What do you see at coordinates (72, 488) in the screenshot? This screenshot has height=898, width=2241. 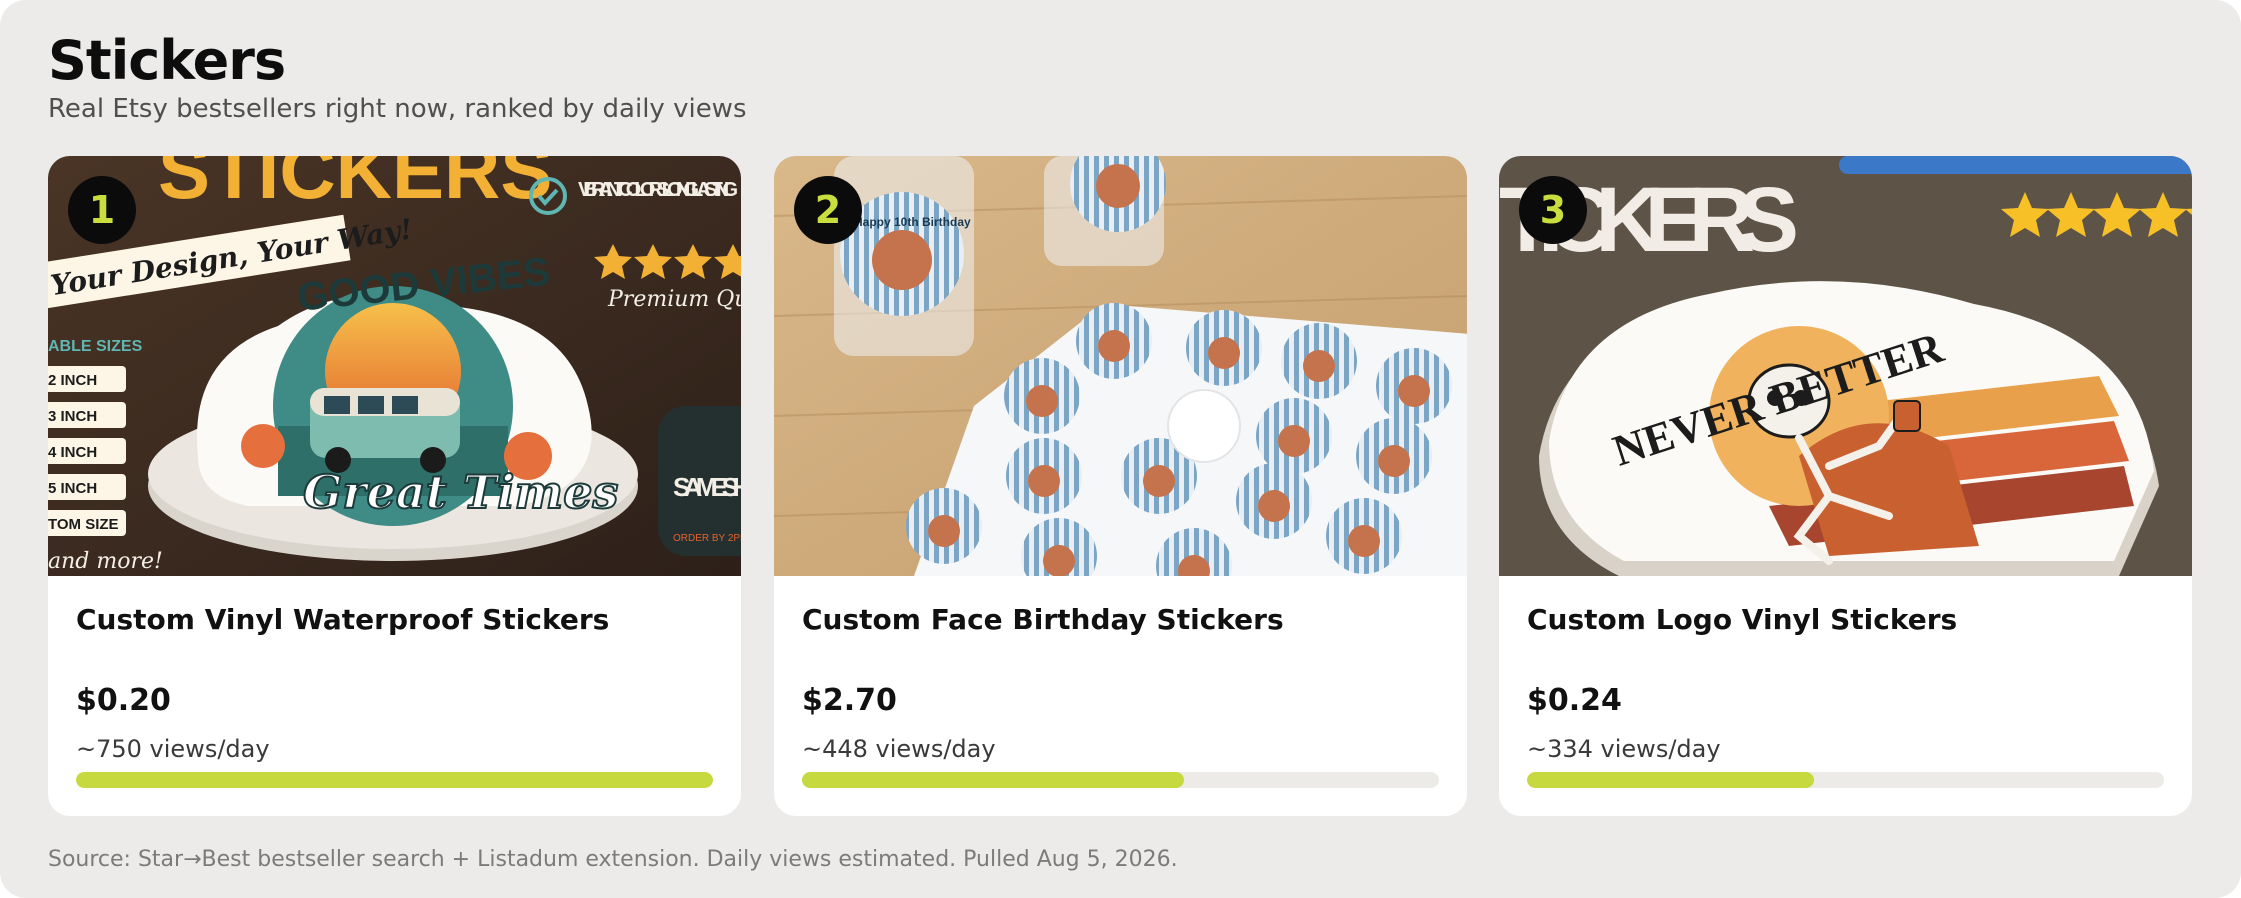 I see `image-size-3: 5 INCH` at bounding box center [72, 488].